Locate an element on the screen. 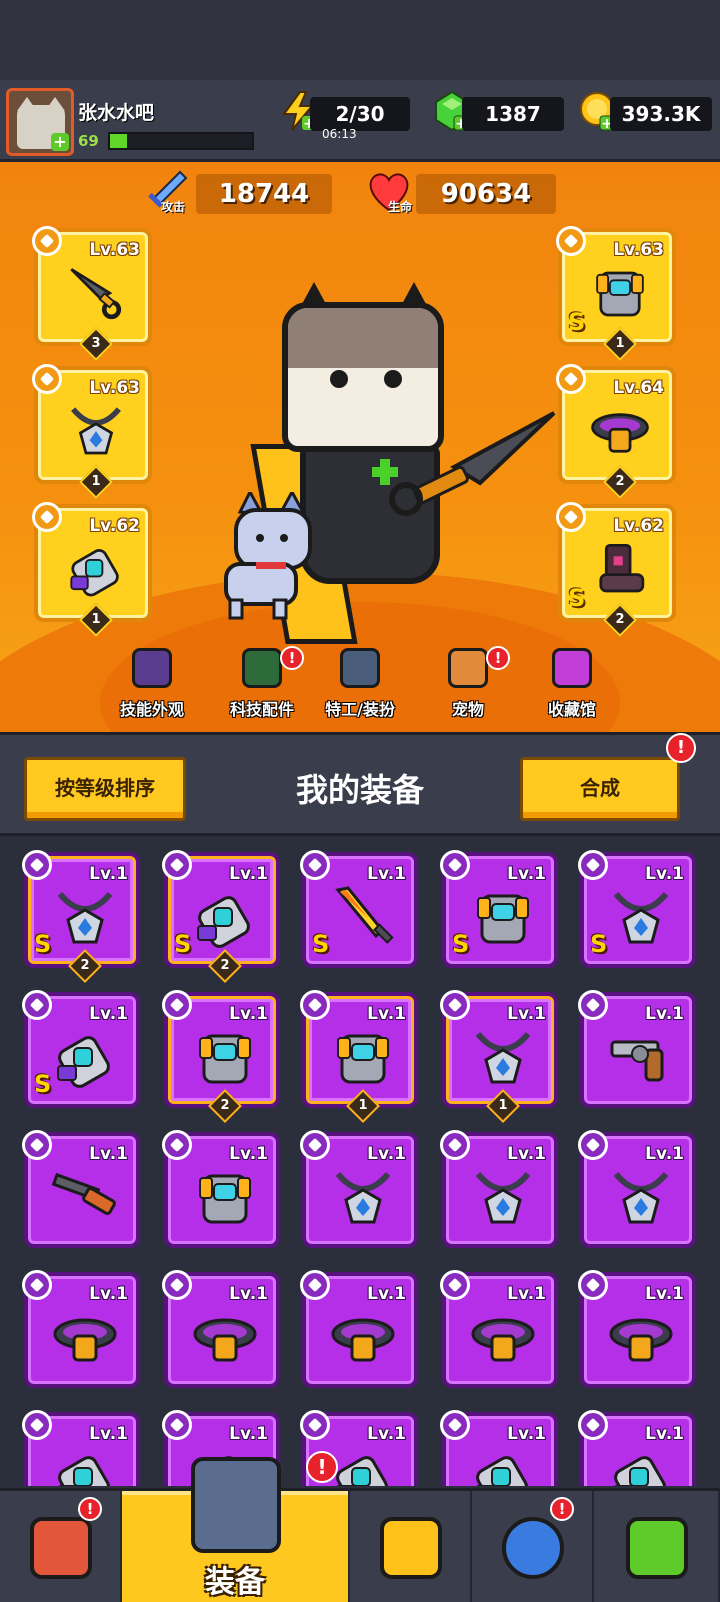 This screenshot has height=1602, width=720. equipped-slot: Lv.63 S 1 is located at coordinates (616, 293).